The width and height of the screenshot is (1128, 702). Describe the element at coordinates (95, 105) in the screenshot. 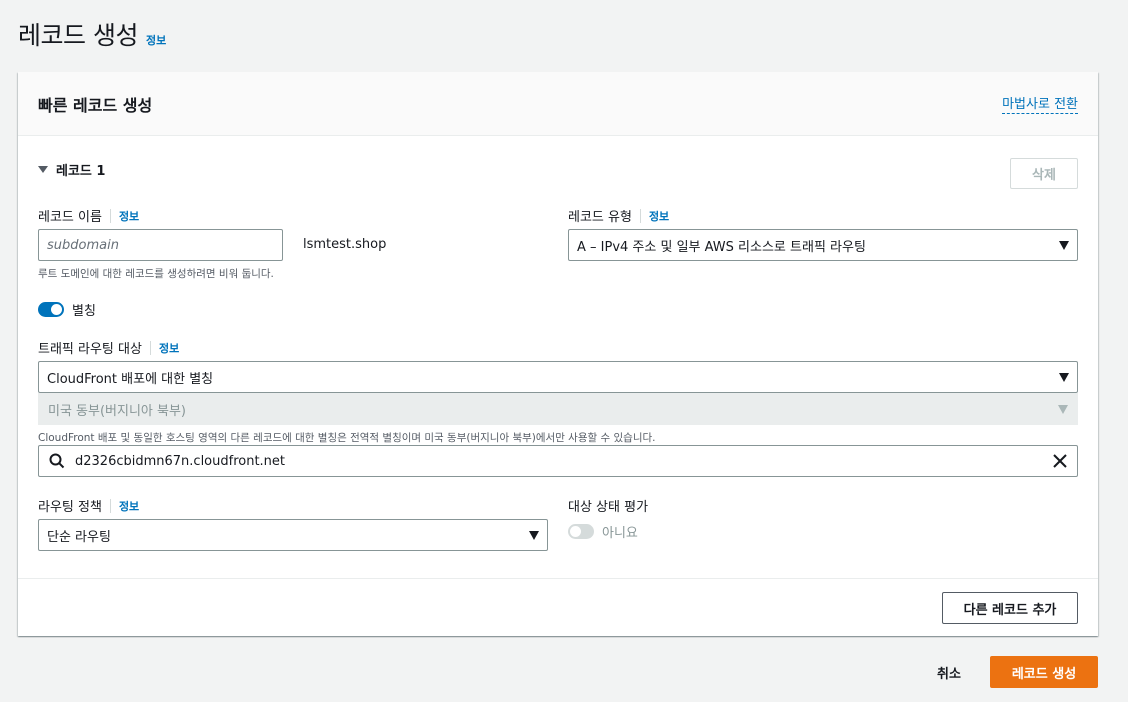

I see `panel-title: 빠른 레코드 생성` at that location.